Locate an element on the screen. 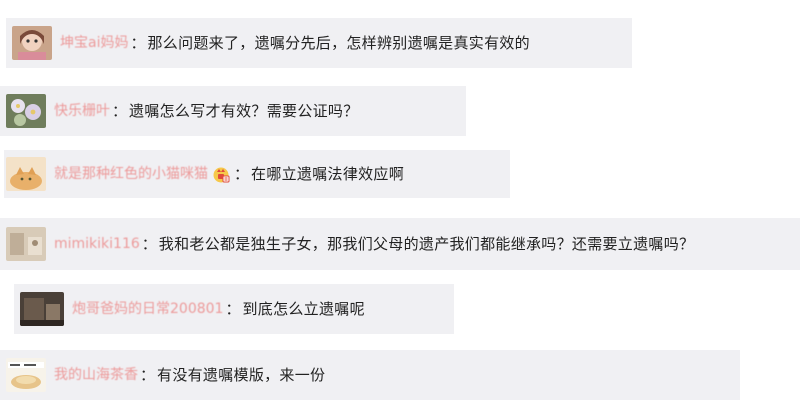 The width and height of the screenshot is (800, 415). comment-item: 就是那种红色的小猫咪猫 ： 在哪立遗嘱法律效应啊 is located at coordinates (257, 174).